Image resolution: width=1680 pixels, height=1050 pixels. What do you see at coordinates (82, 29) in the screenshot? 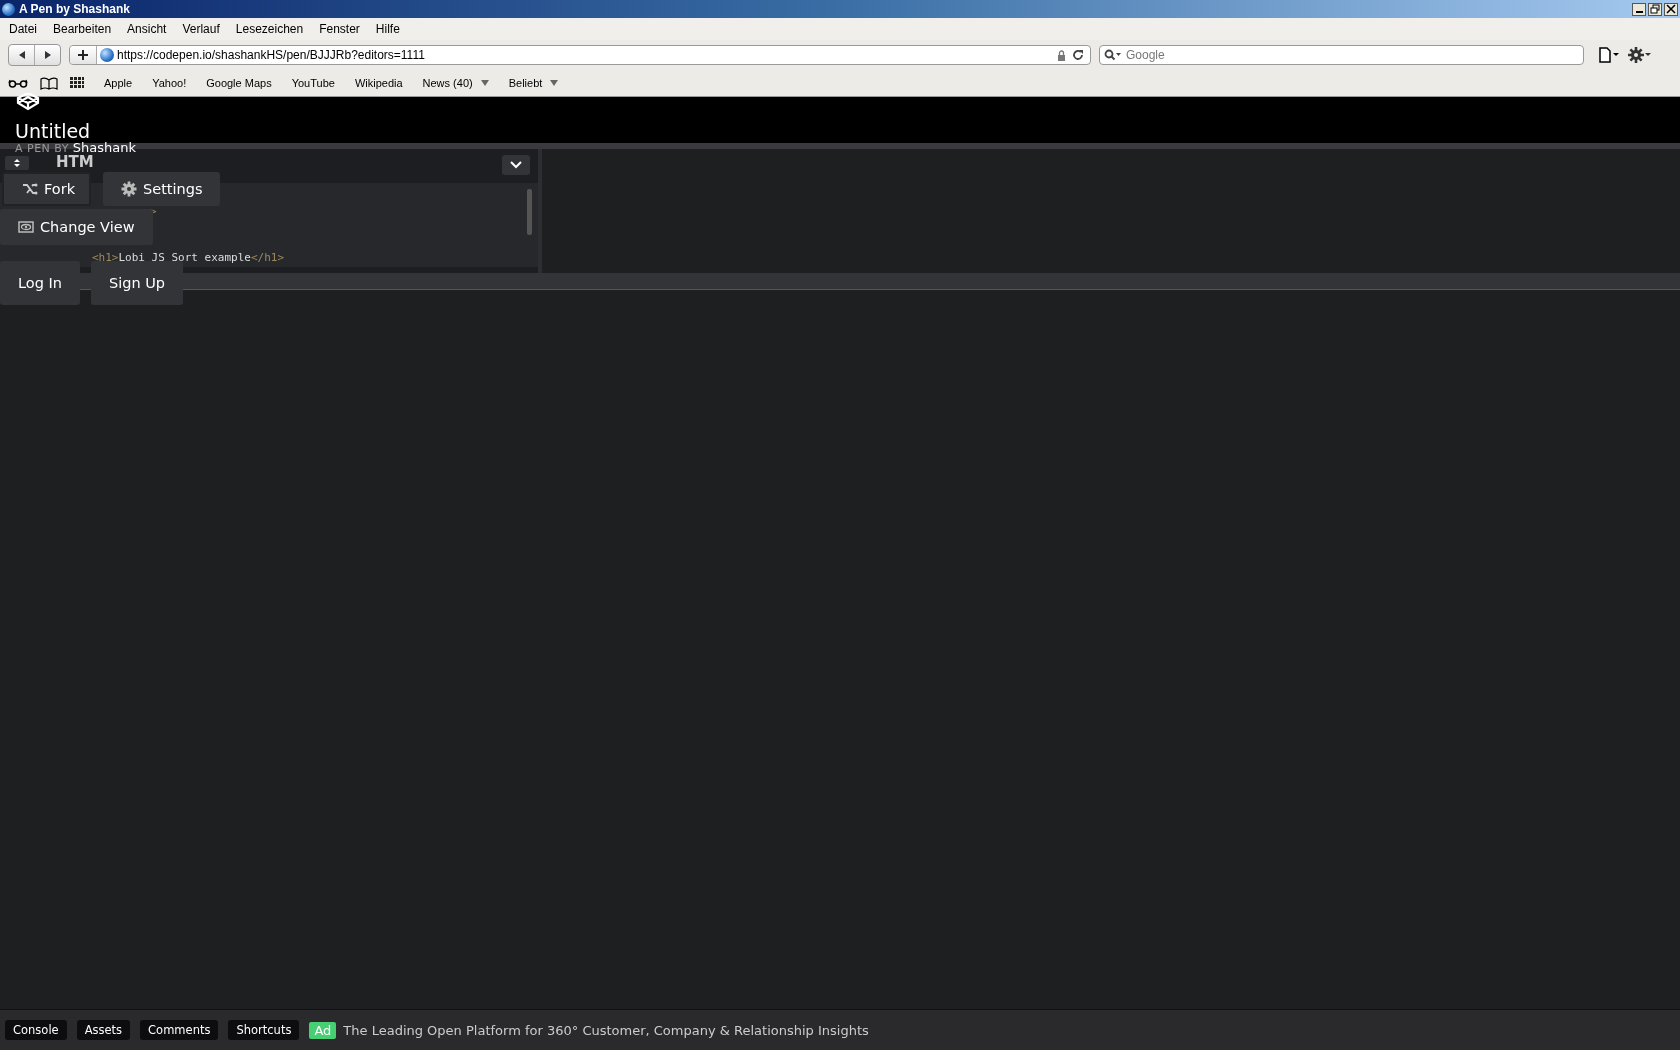
I see `menu-item: Bearbeiten` at bounding box center [82, 29].